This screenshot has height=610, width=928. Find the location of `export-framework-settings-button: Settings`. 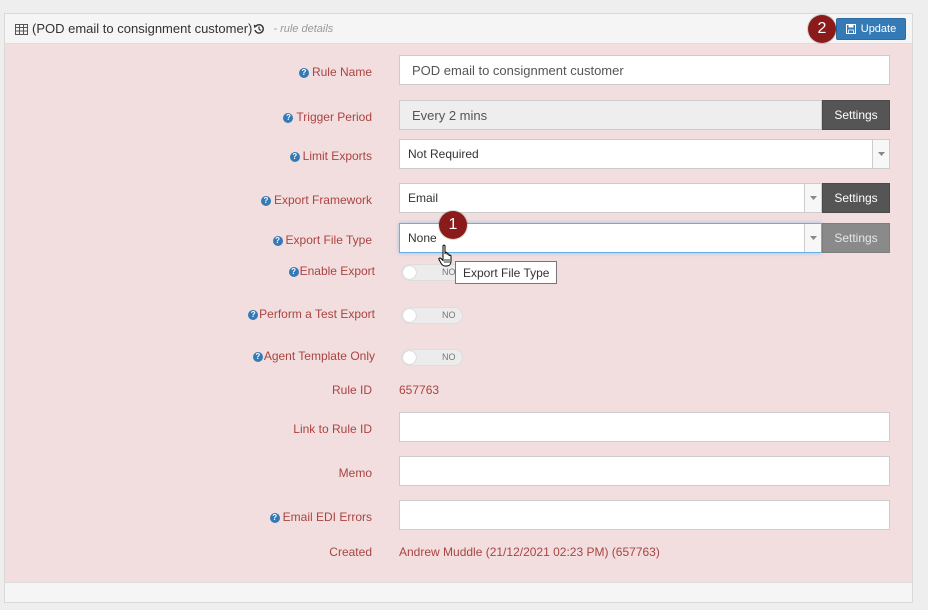

export-framework-settings-button: Settings is located at coordinates (856, 198).